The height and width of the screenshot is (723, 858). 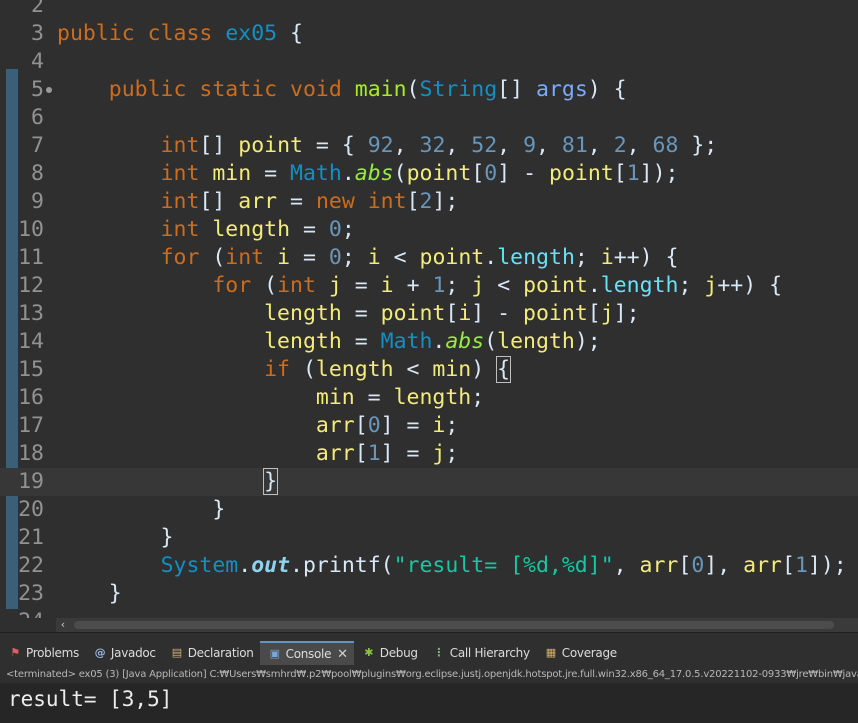 I want to click on tab-problems: ⚑ Problems, so click(x=42, y=653).